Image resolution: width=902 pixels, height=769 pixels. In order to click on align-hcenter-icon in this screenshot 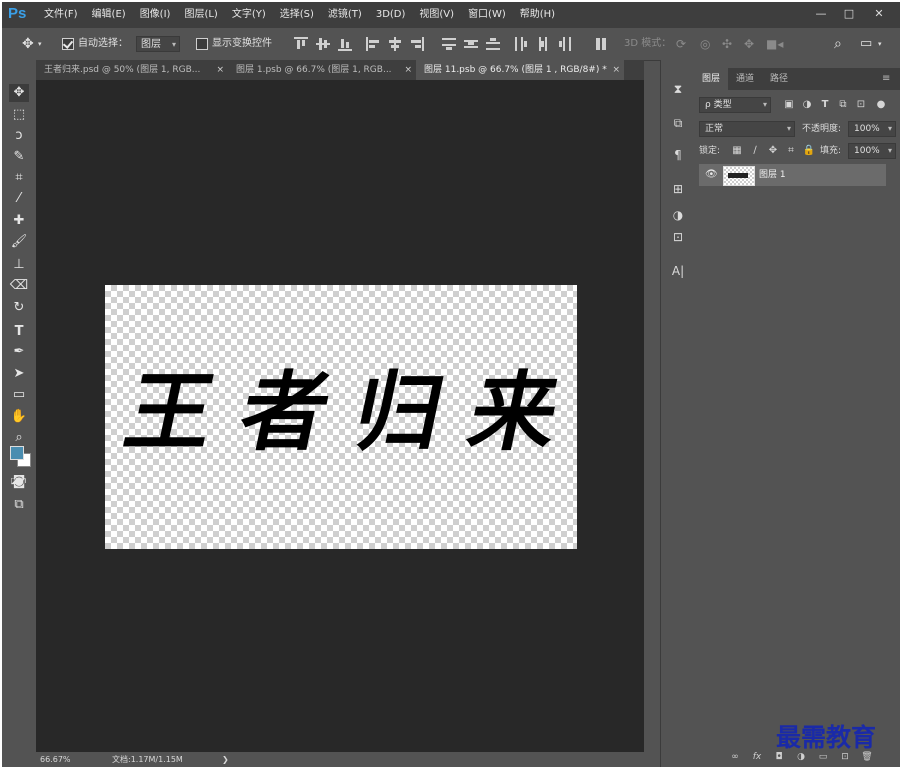, I will do `click(395, 44)`.